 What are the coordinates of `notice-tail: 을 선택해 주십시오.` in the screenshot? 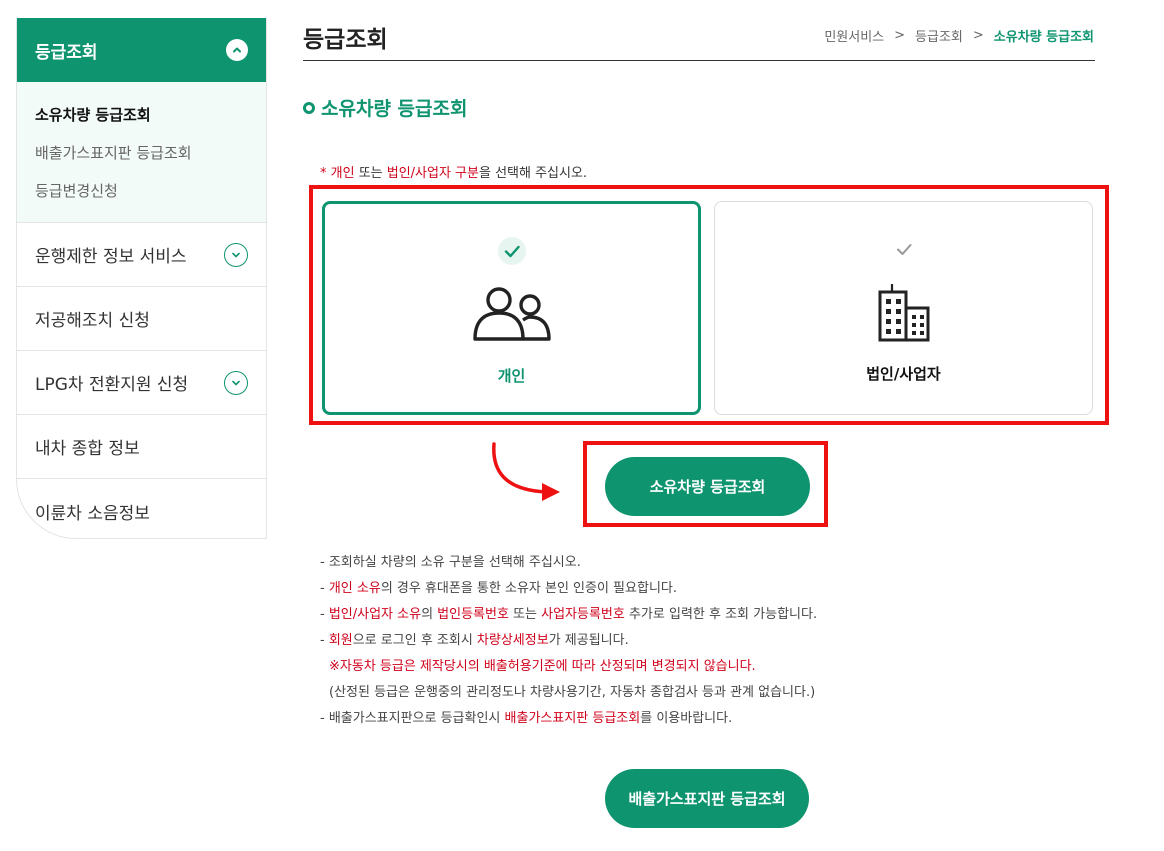 It's located at (533, 173).